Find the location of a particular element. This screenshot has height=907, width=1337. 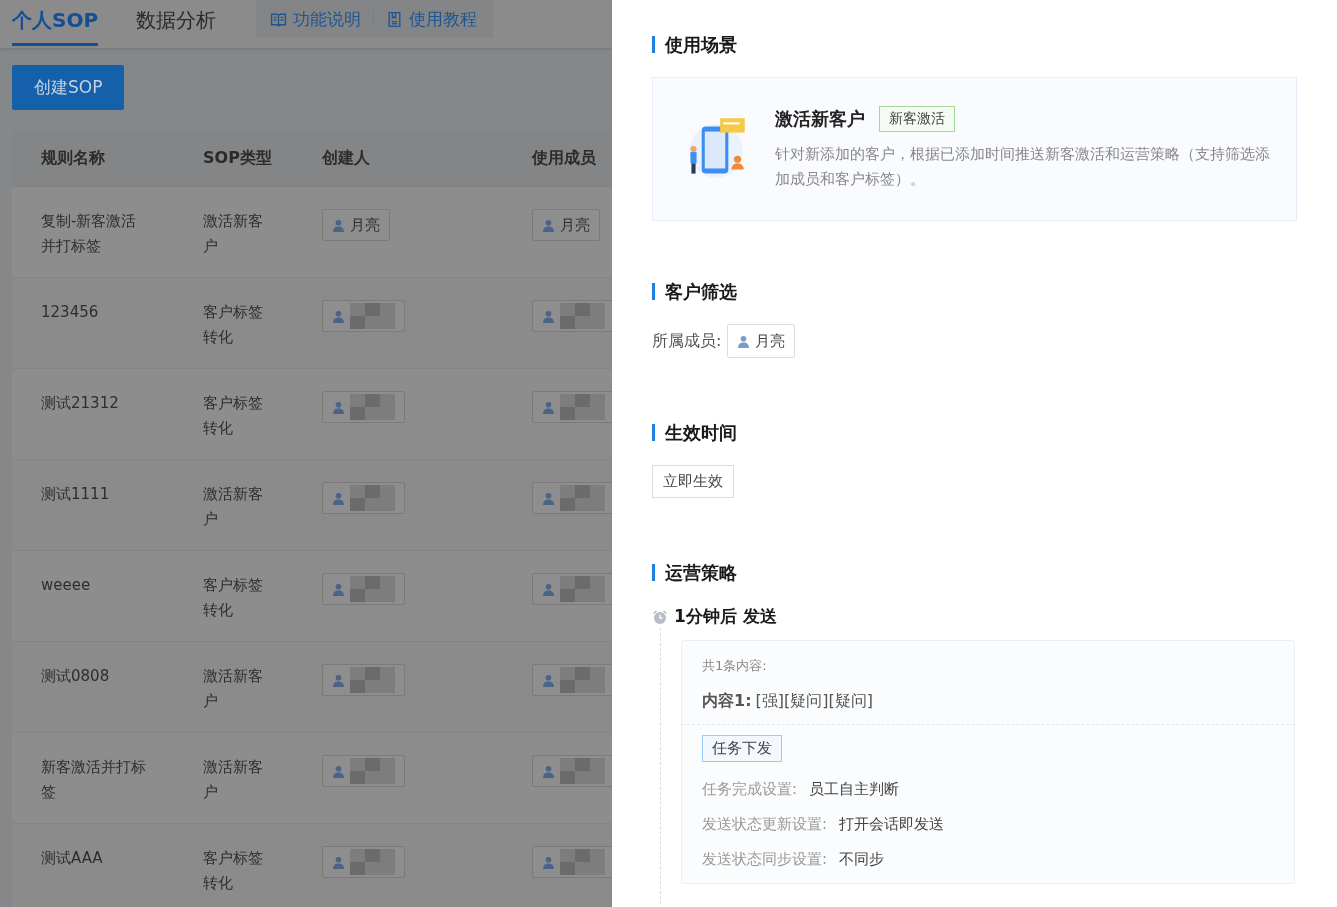

create-sop-button: 创建SOP is located at coordinates (68, 87).